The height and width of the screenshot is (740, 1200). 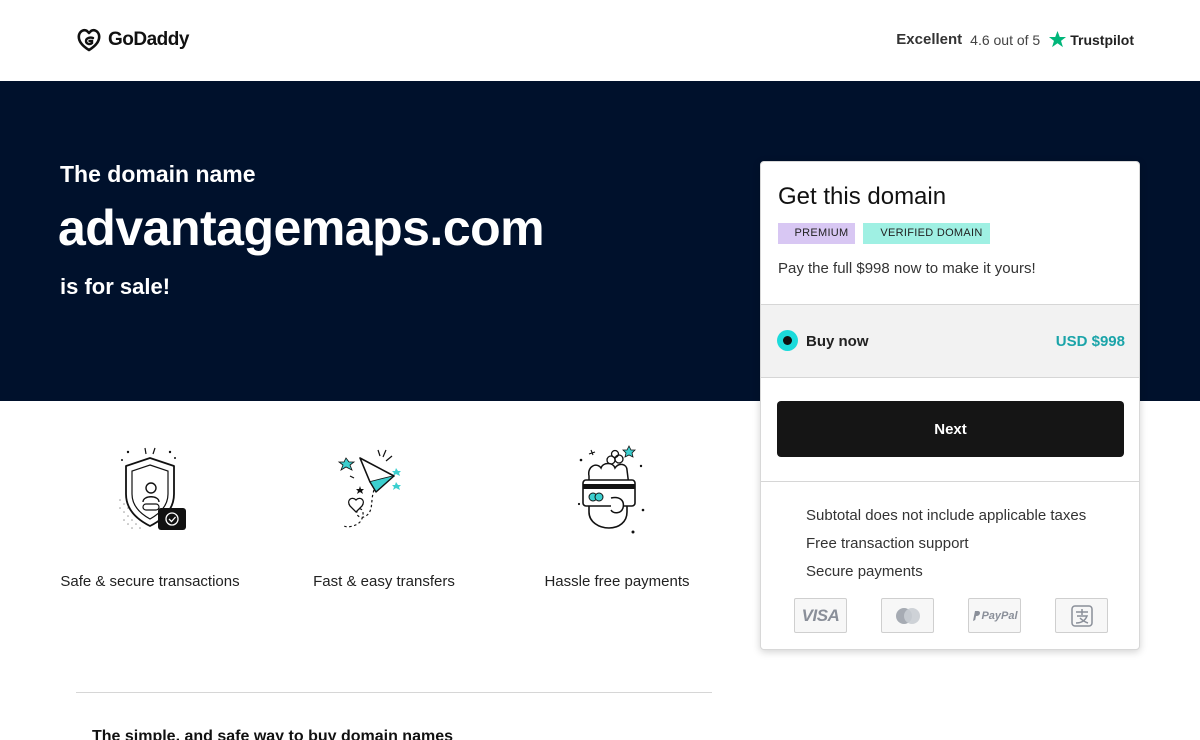 What do you see at coordinates (152, 488) in the screenshot?
I see `shield-icon` at bounding box center [152, 488].